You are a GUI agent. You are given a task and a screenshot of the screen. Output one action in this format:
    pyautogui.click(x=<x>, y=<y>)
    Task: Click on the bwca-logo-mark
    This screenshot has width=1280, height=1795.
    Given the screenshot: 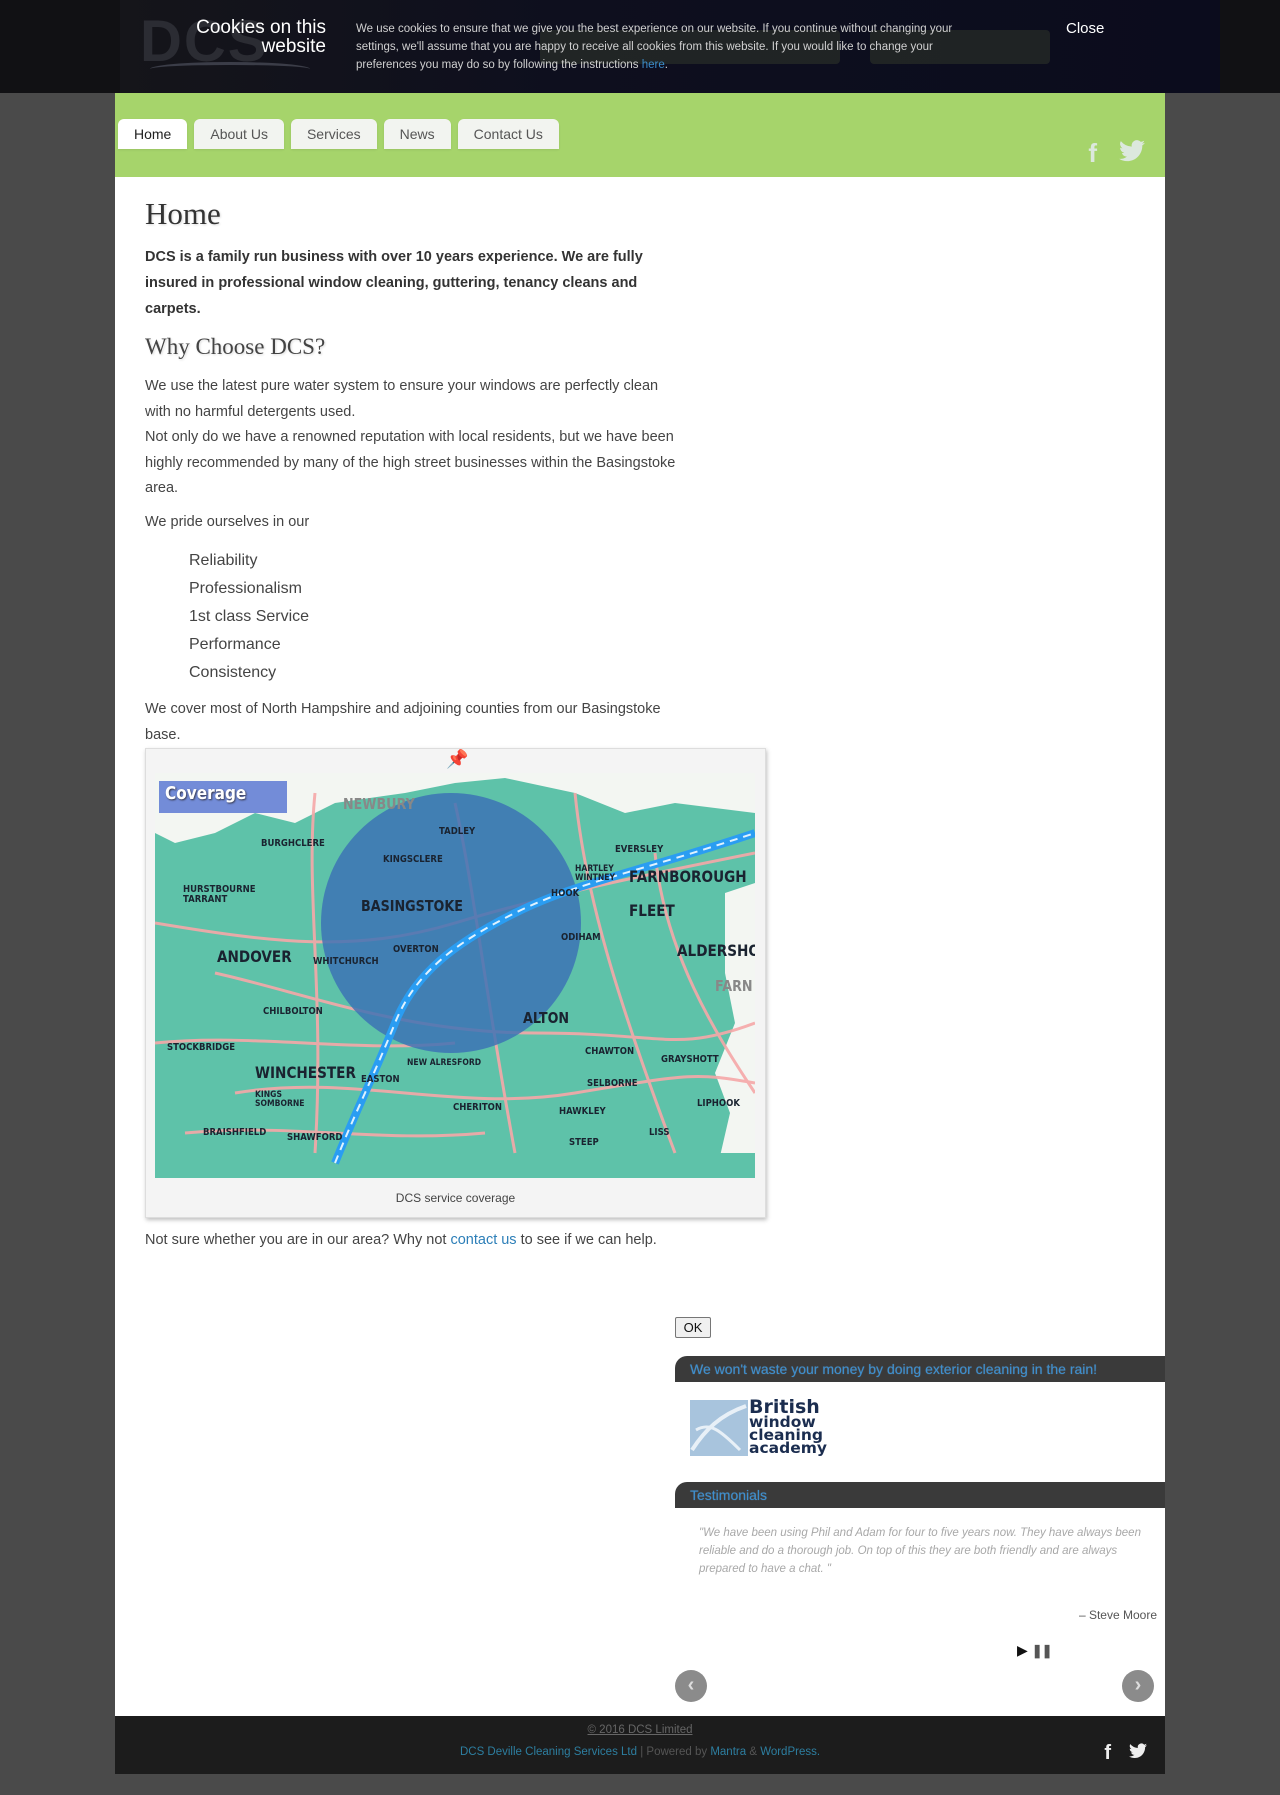 What is the action you would take?
    pyautogui.click(x=719, y=1428)
    